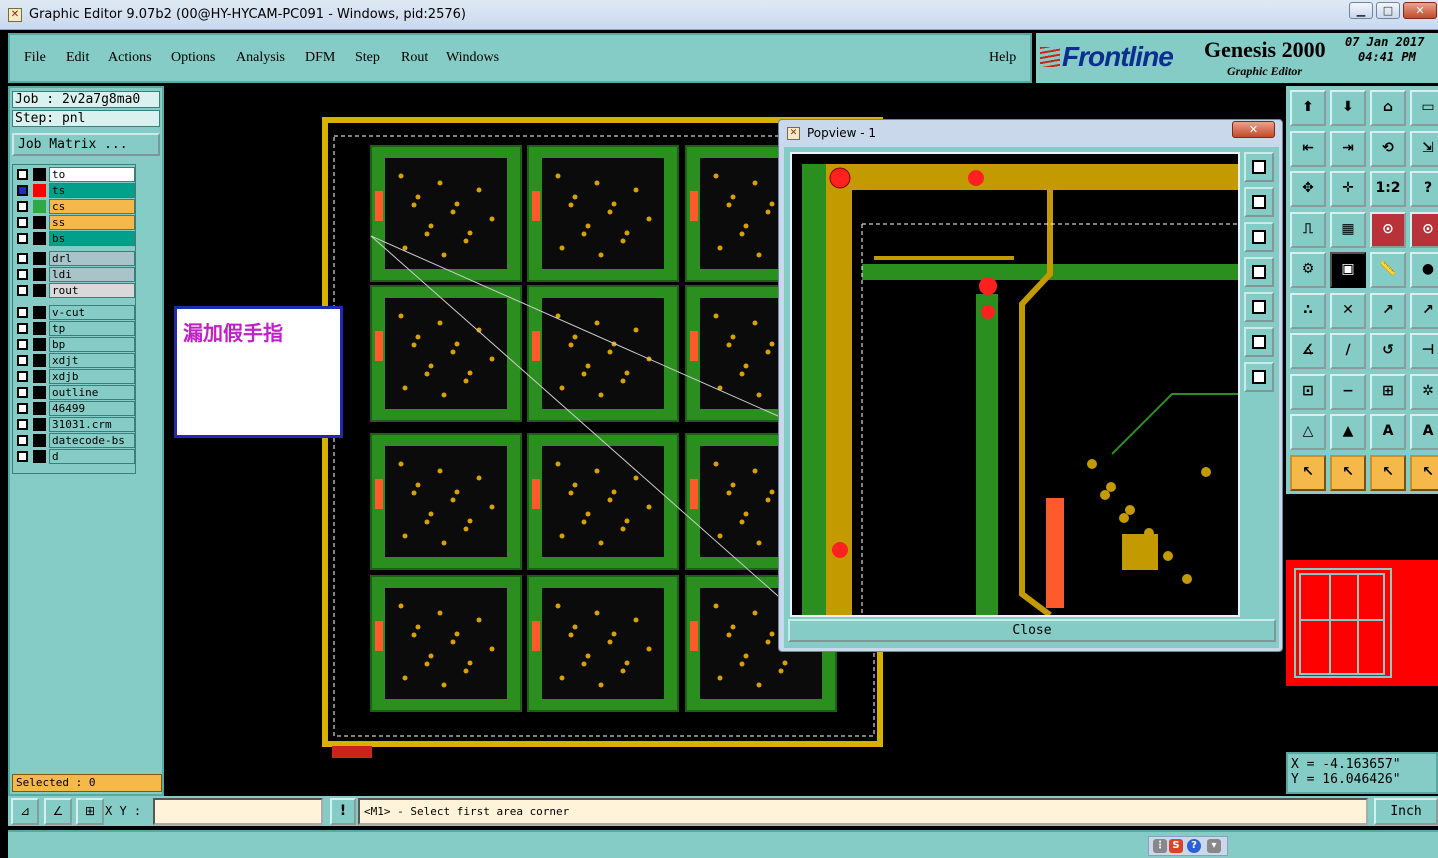 This screenshot has width=1438, height=858. I want to click on symbol-tool: ⊞, so click(1388, 391).